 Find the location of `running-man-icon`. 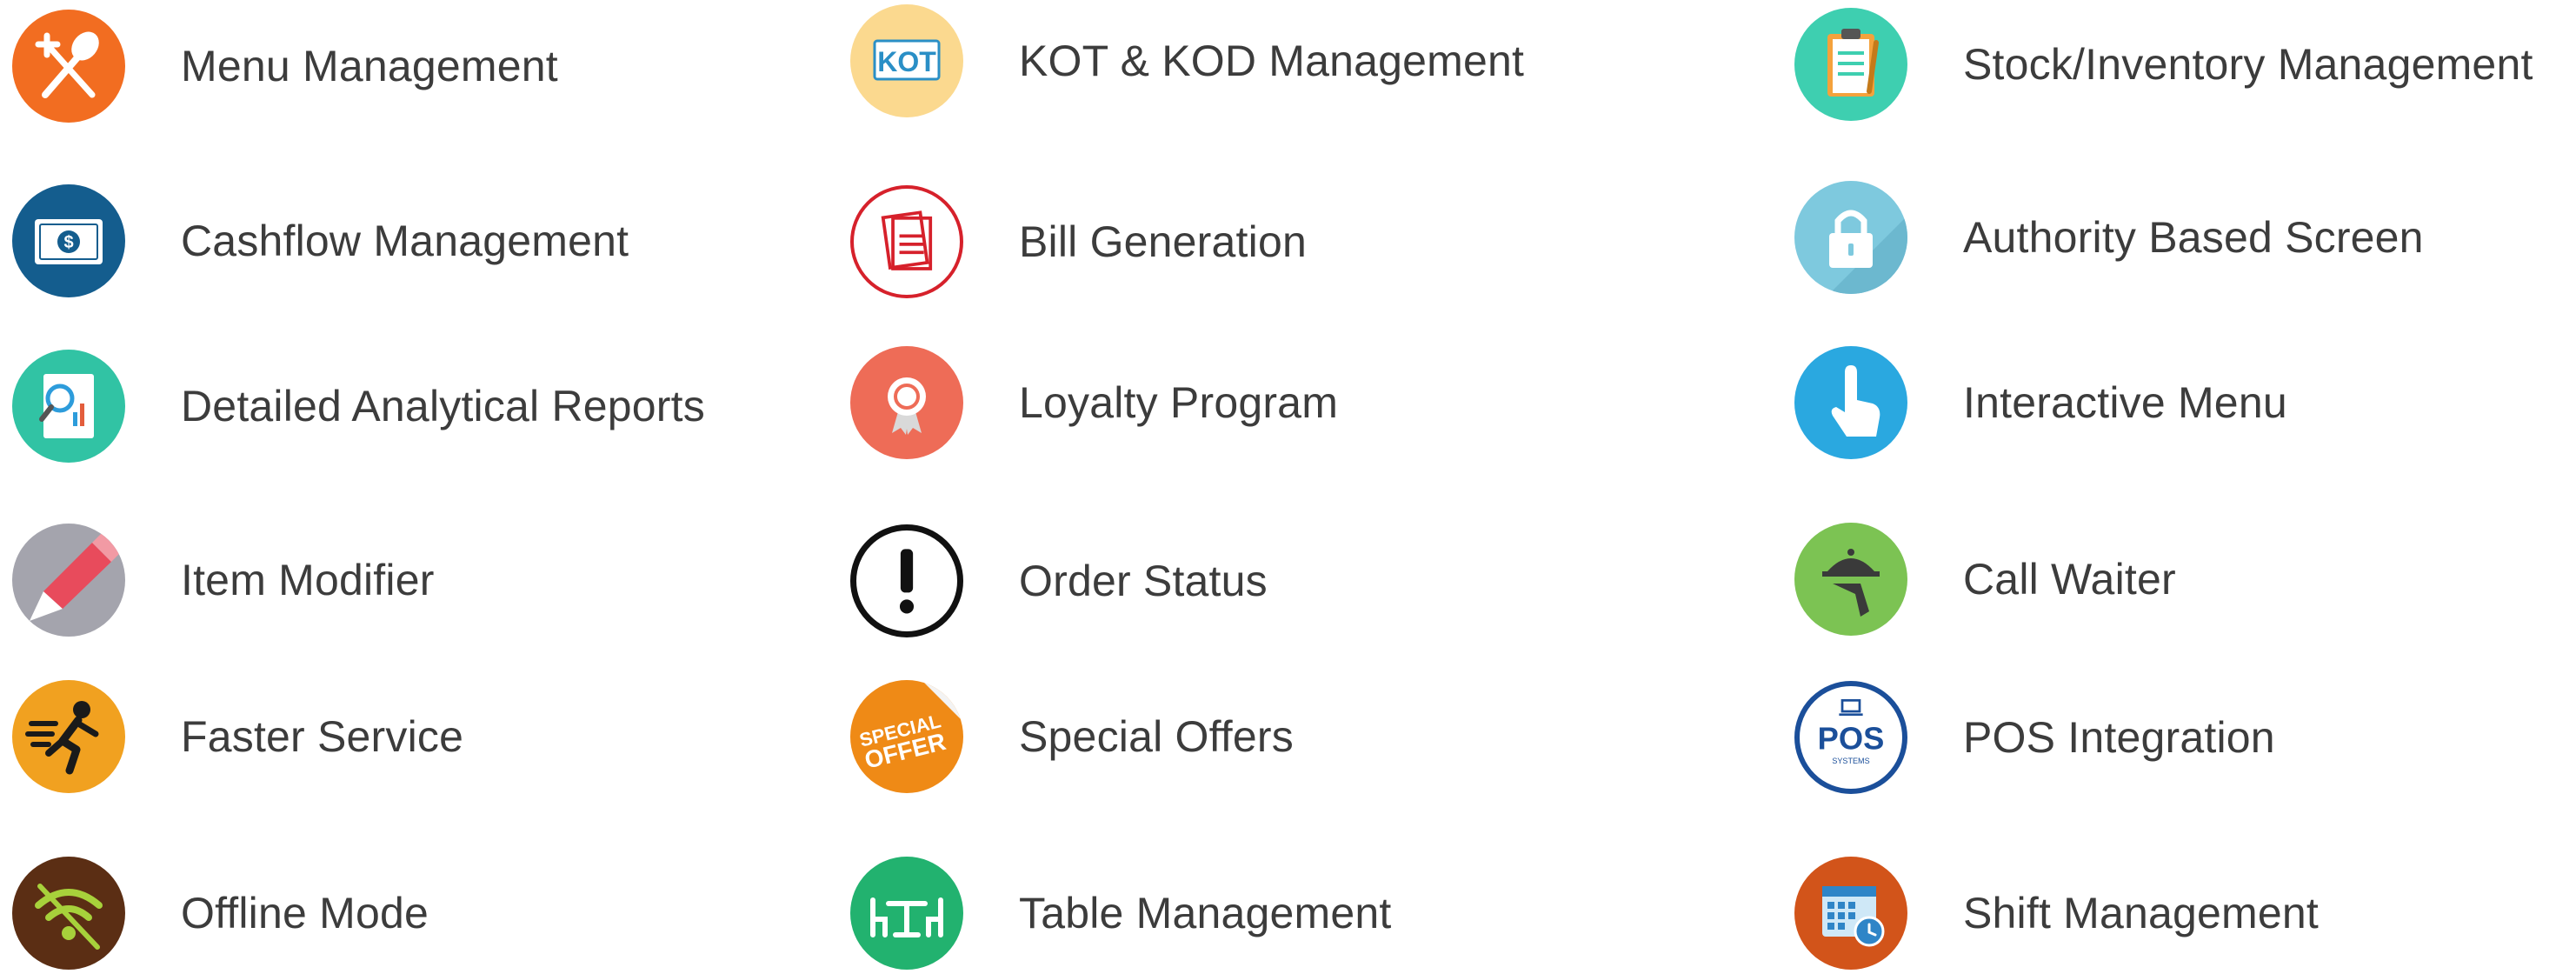

running-man-icon is located at coordinates (68, 736).